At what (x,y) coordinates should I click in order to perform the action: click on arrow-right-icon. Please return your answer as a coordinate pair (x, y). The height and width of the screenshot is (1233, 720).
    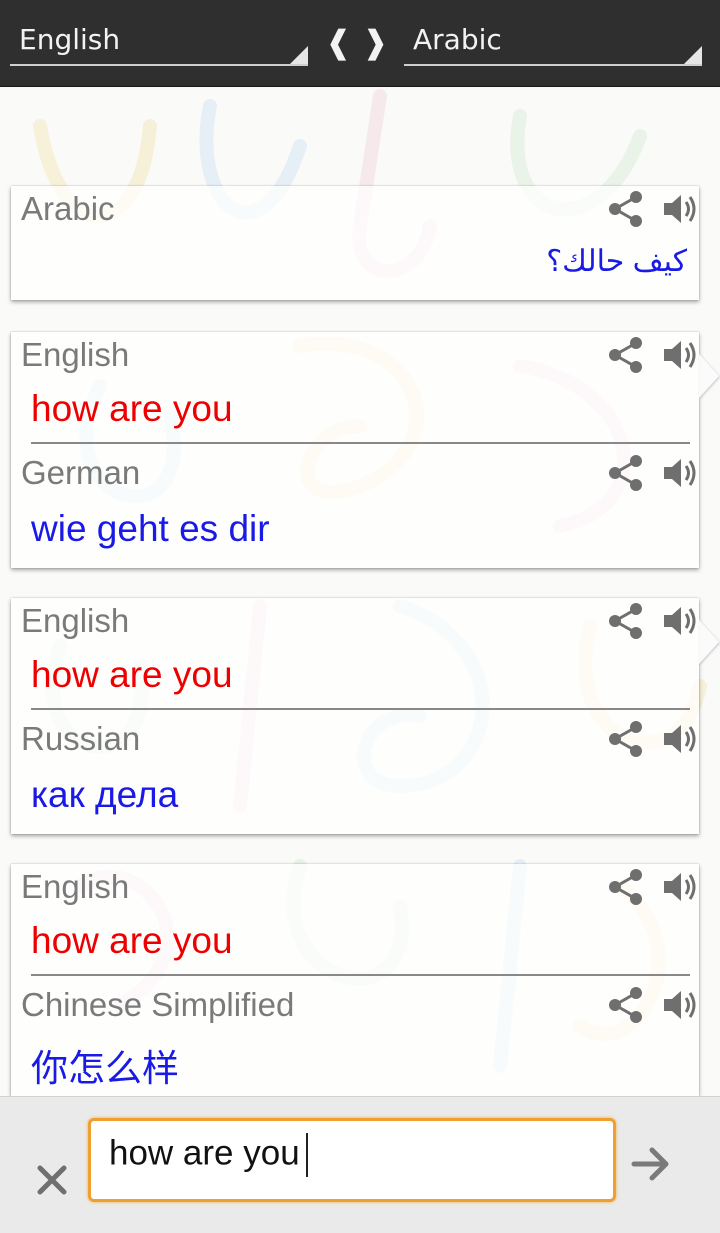
    Looking at the image, I should click on (652, 1164).